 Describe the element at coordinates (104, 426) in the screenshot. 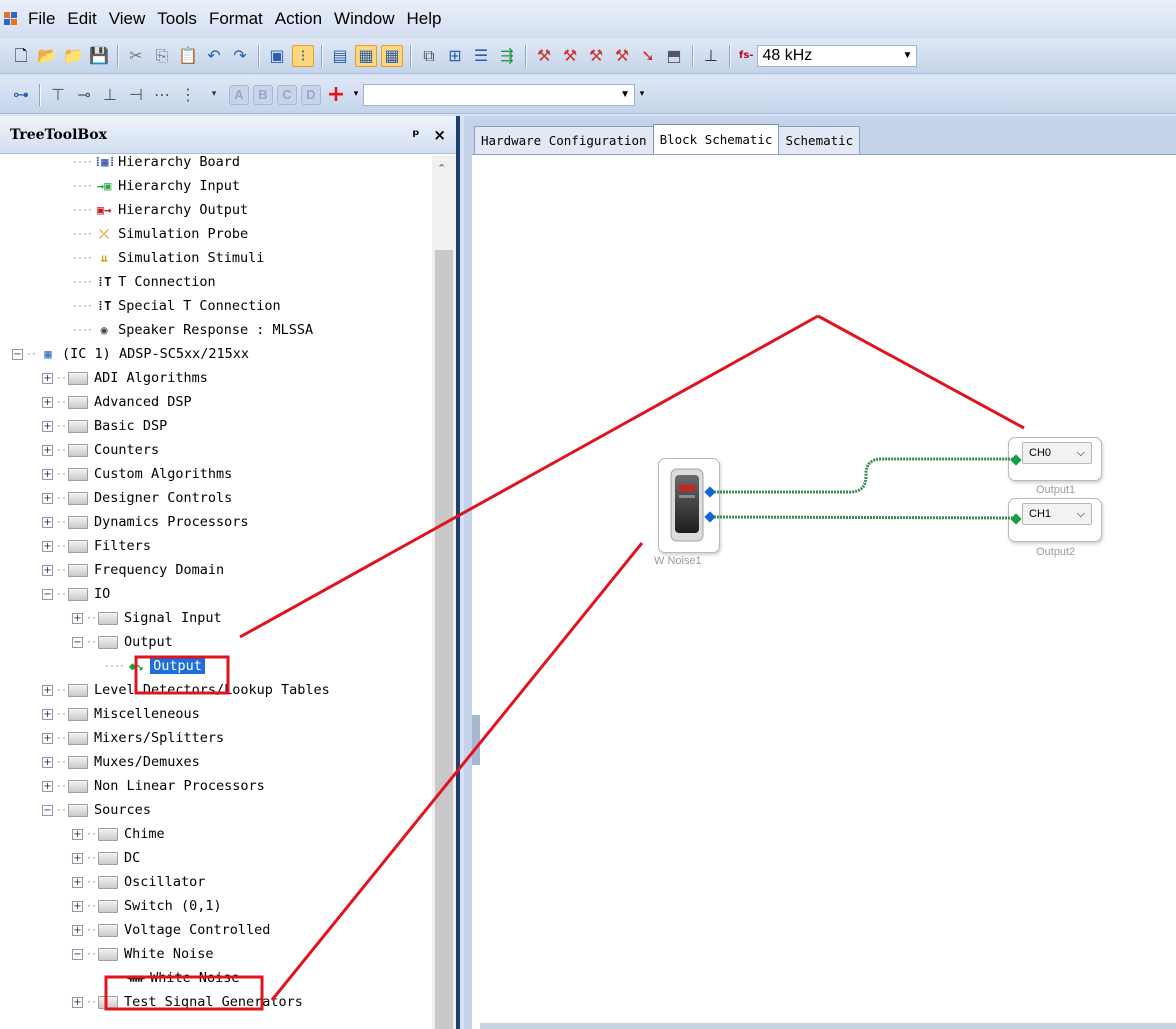

I see `tree-item-basic-dsp: + ·· Basic DSP` at that location.